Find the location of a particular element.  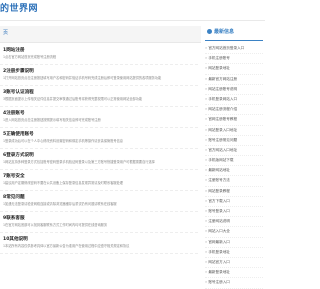

breadcrumb: 页 is located at coordinates (100, 34).